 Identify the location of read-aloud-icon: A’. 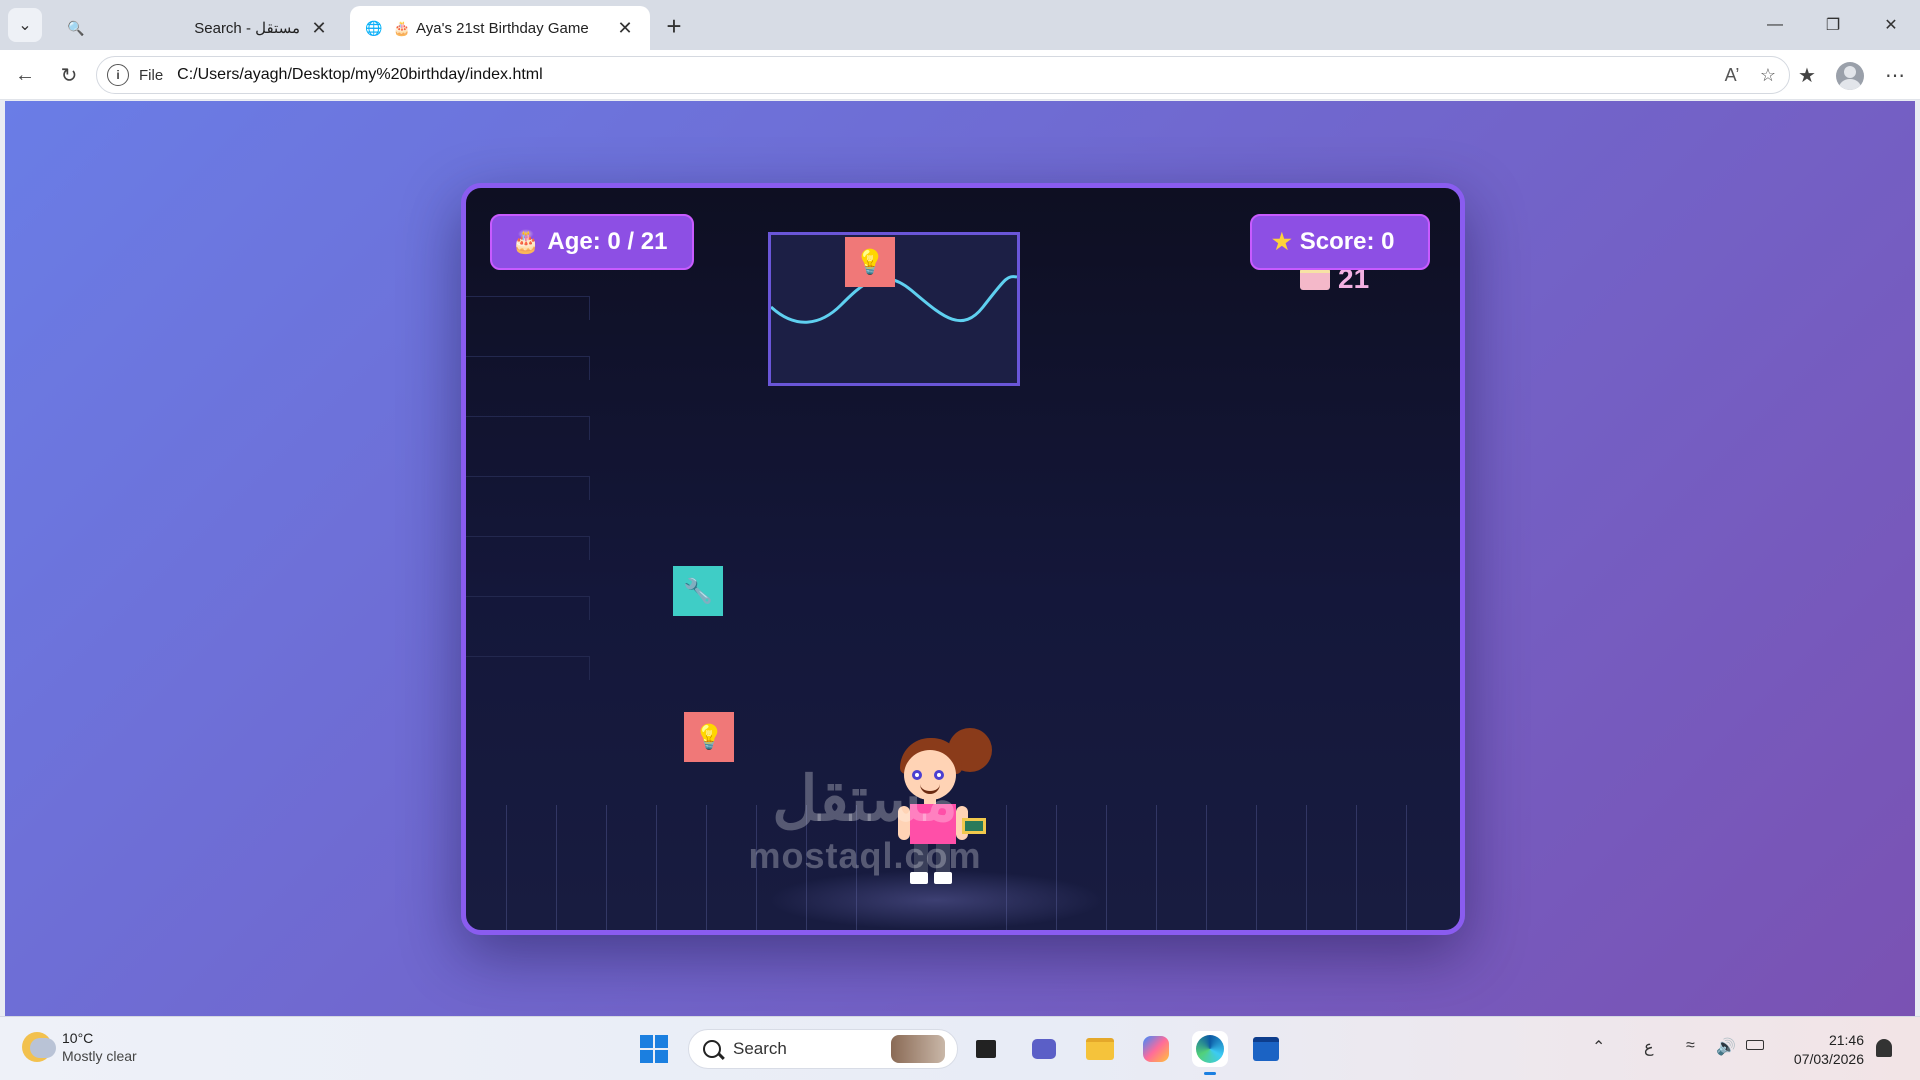
(1732, 75).